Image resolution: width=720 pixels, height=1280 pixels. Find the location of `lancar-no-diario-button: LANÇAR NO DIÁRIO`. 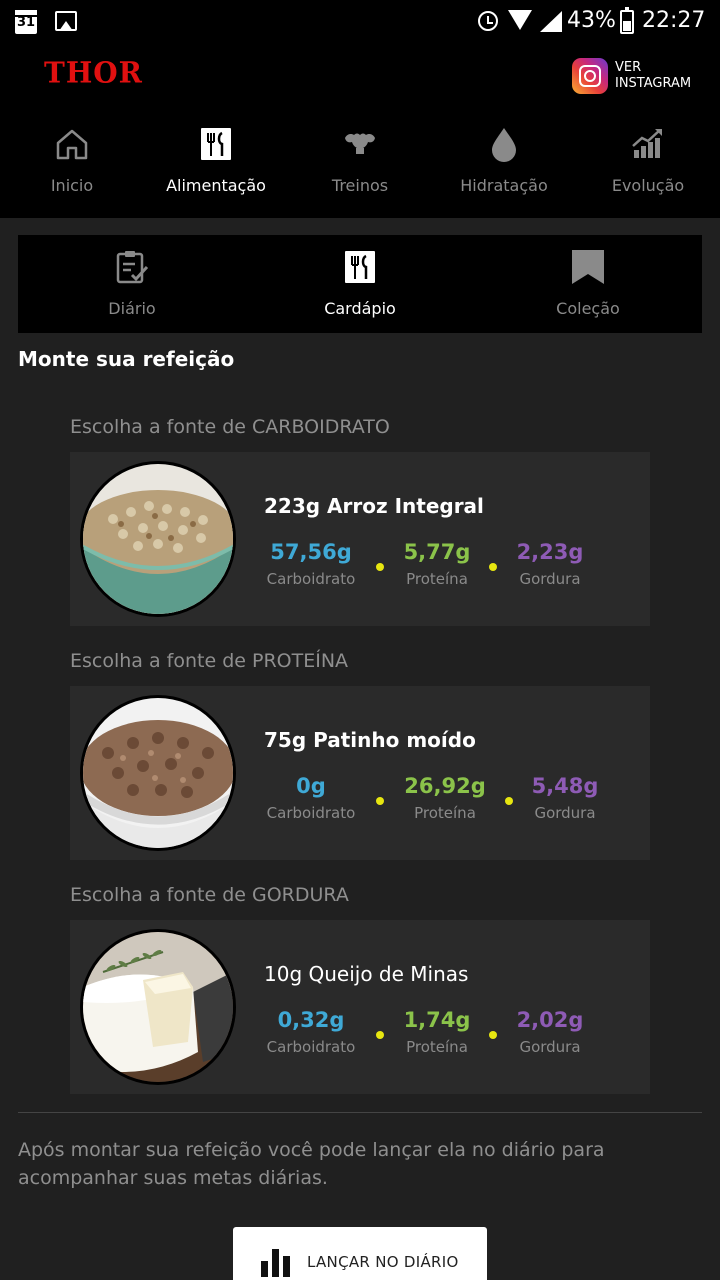

lancar-no-diario-button: LANÇAR NO DIÁRIO is located at coordinates (360, 1253).